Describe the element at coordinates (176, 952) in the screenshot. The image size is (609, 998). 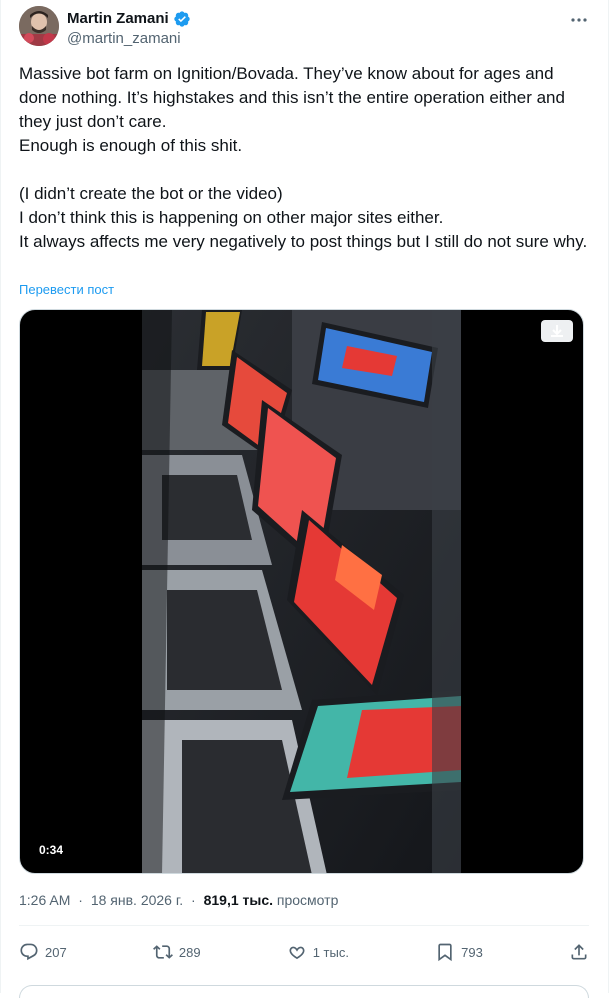
I see `repost-button: 289` at that location.